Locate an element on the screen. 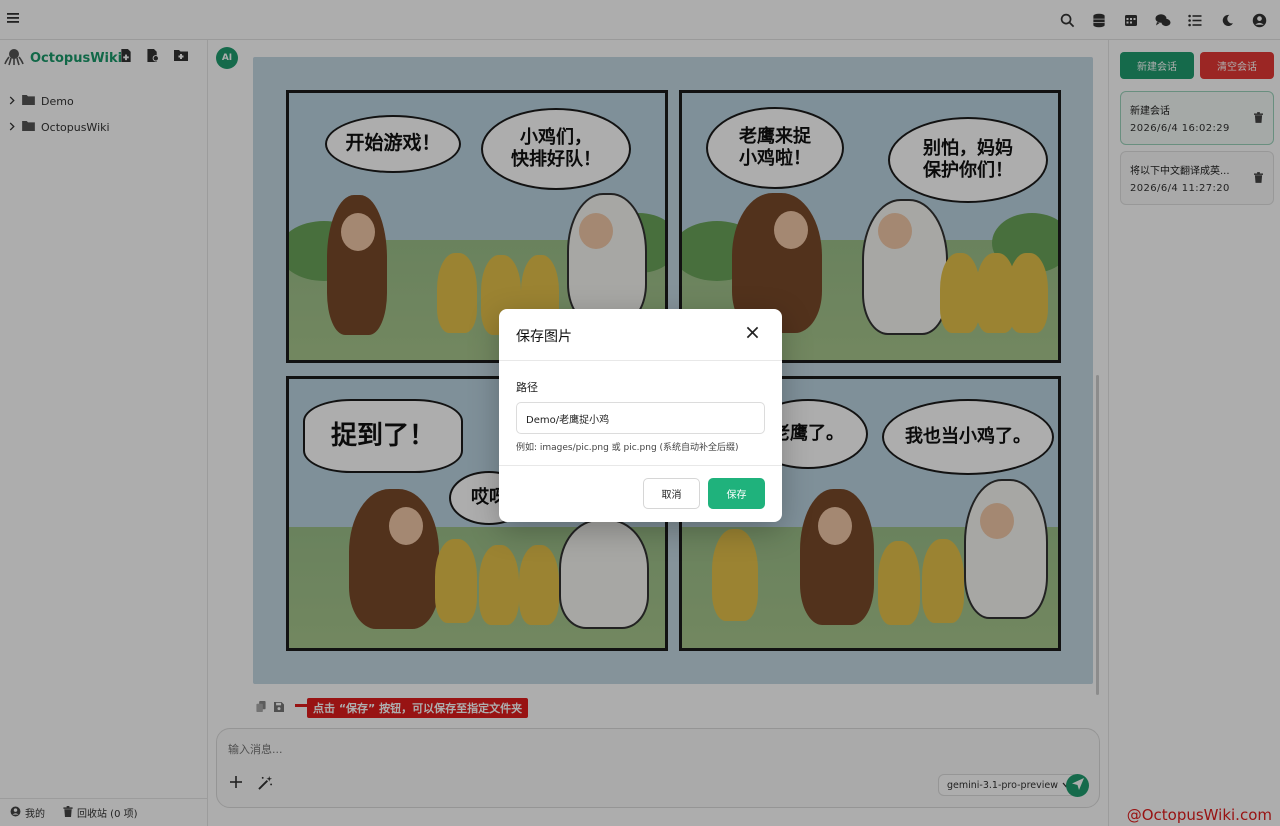 This screenshot has width=1280, height=826. path-input is located at coordinates (640, 418).